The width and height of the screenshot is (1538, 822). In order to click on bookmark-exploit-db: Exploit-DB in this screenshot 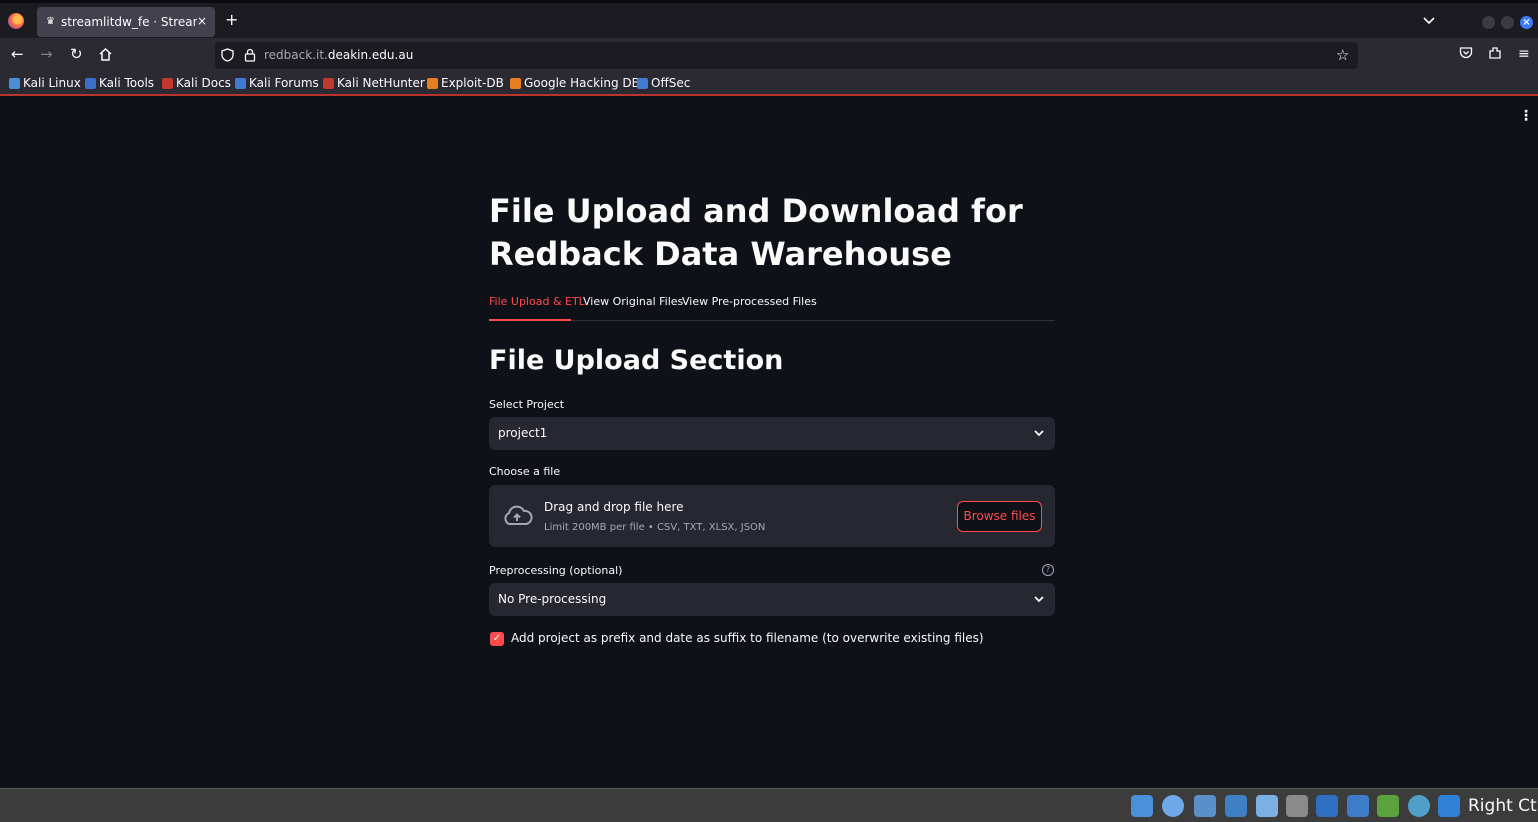, I will do `click(465, 83)`.